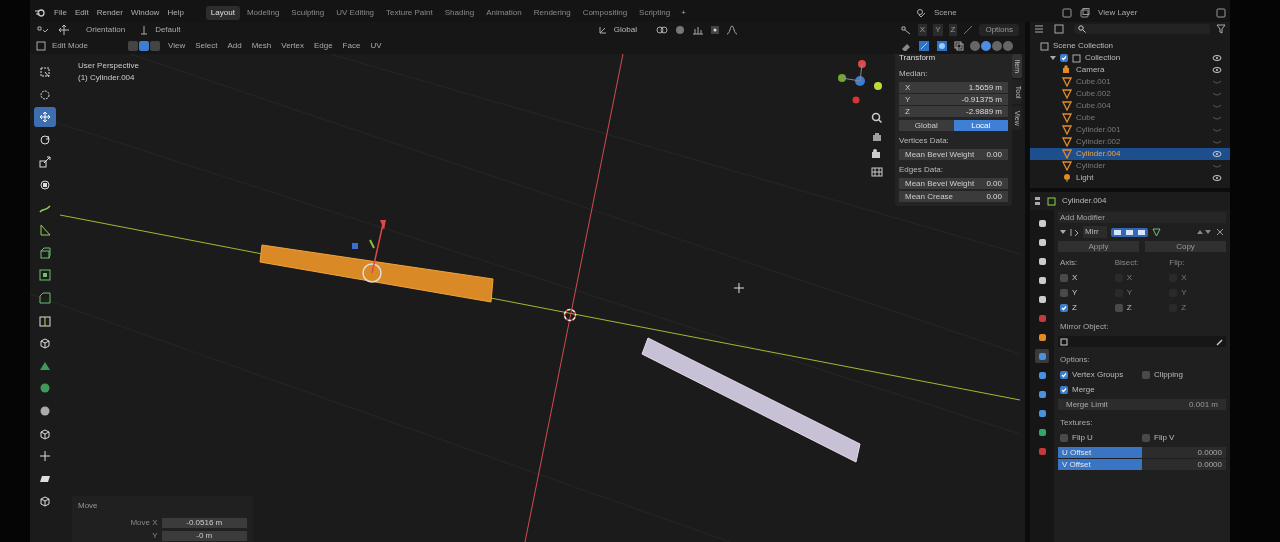 This screenshot has height=542, width=1280. What do you see at coordinates (154, 536) in the screenshot?
I see `field-label: Y` at bounding box center [154, 536].